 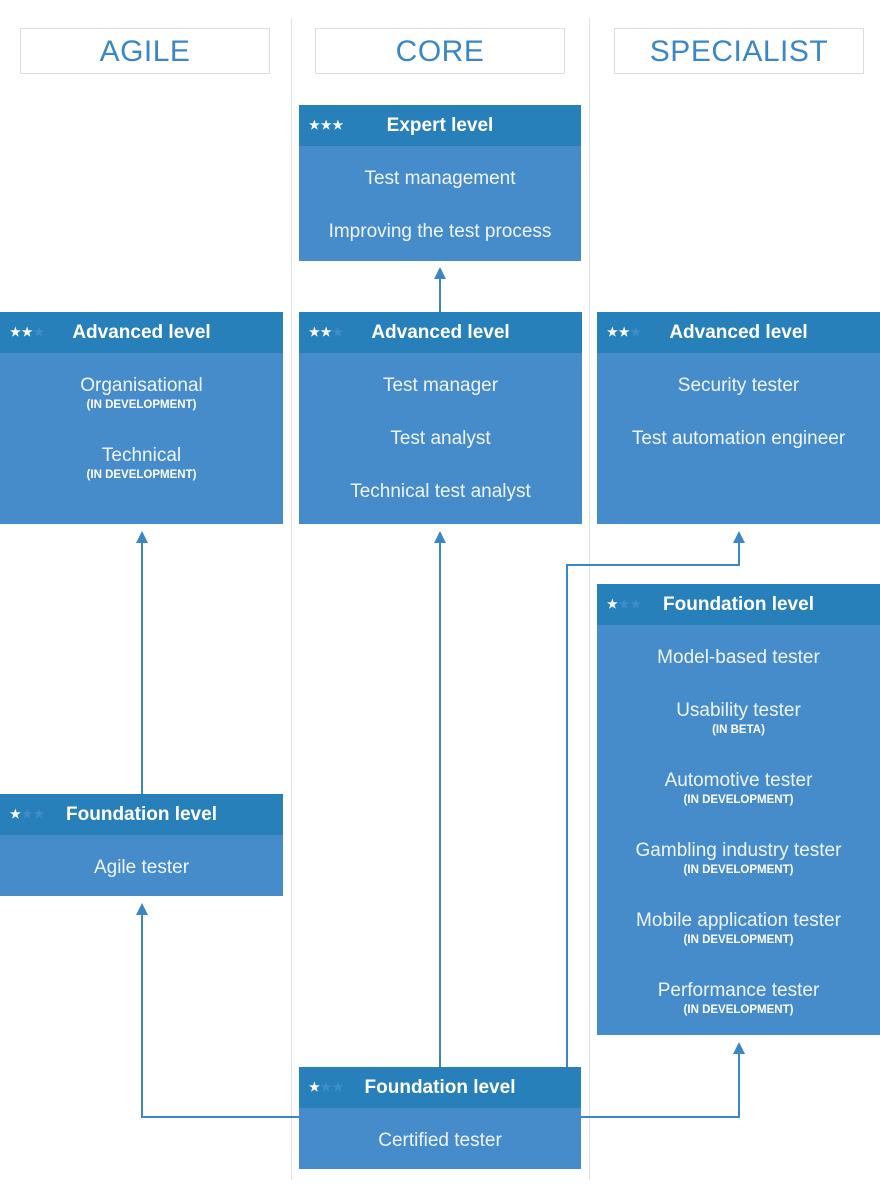 What do you see at coordinates (440, 385) in the screenshot?
I see `certification-item: Test manager` at bounding box center [440, 385].